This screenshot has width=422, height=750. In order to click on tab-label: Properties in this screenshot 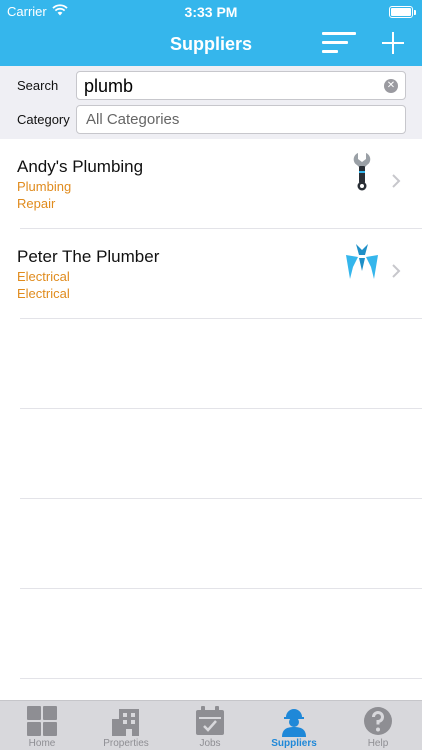, I will do `click(126, 743)`.